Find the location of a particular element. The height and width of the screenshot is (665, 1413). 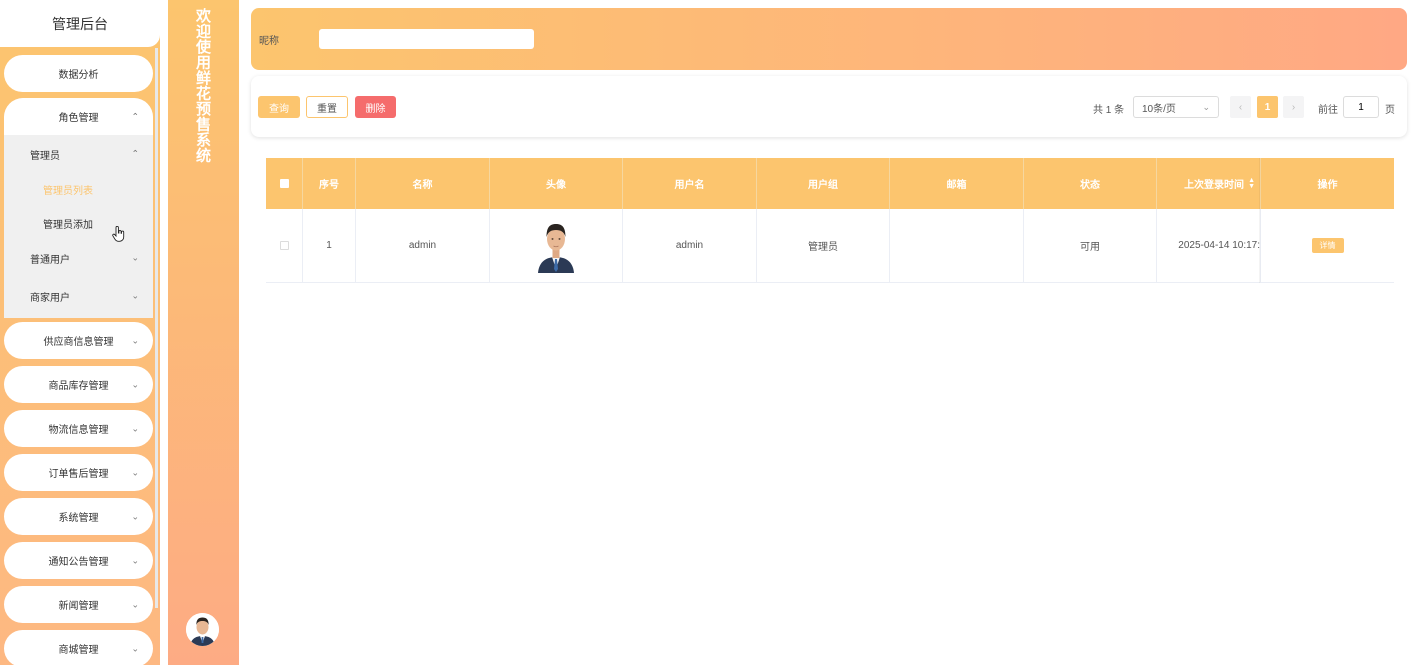

sidebar-subitem-normal-user: 普通用户 ⌄ is located at coordinates (78, 258).